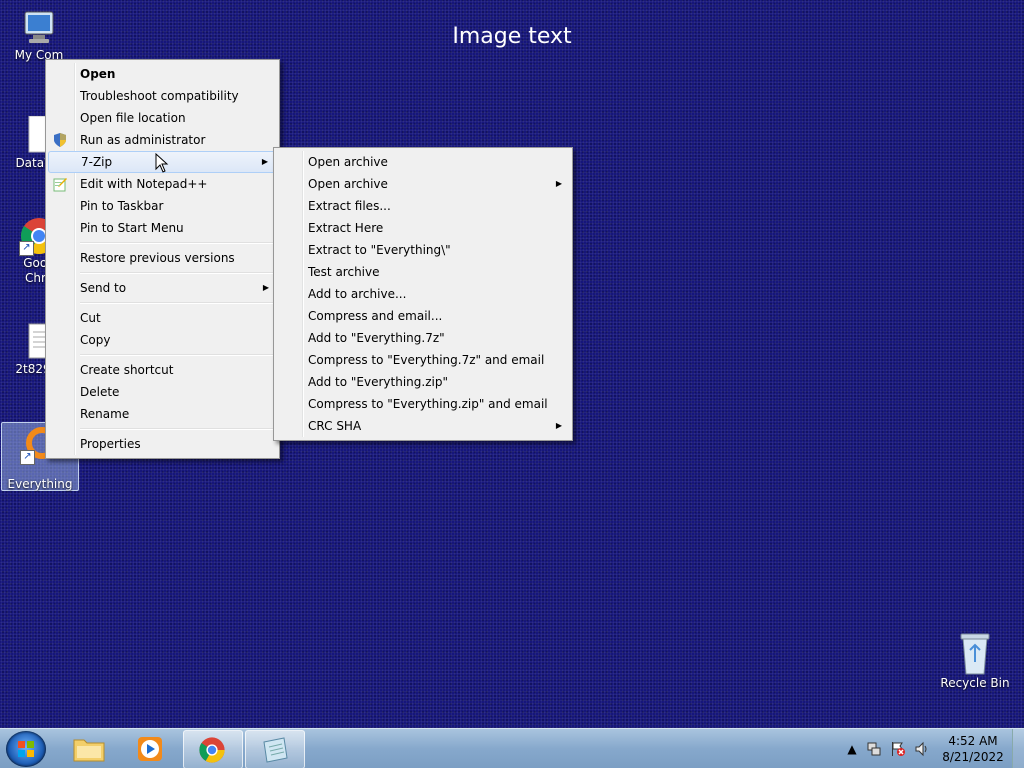 The height and width of the screenshot is (768, 1024). Describe the element at coordinates (874, 749) in the screenshot. I see `network-icon` at that location.